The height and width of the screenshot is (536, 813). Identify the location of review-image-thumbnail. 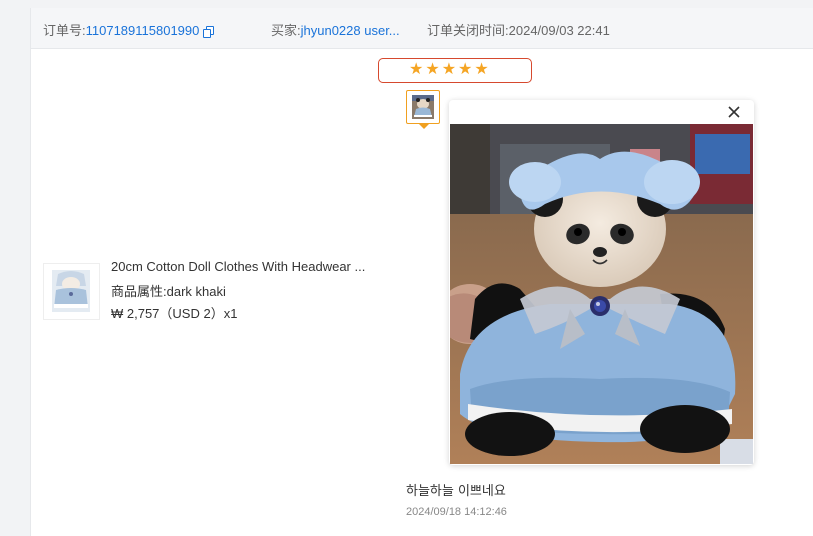
(423, 107).